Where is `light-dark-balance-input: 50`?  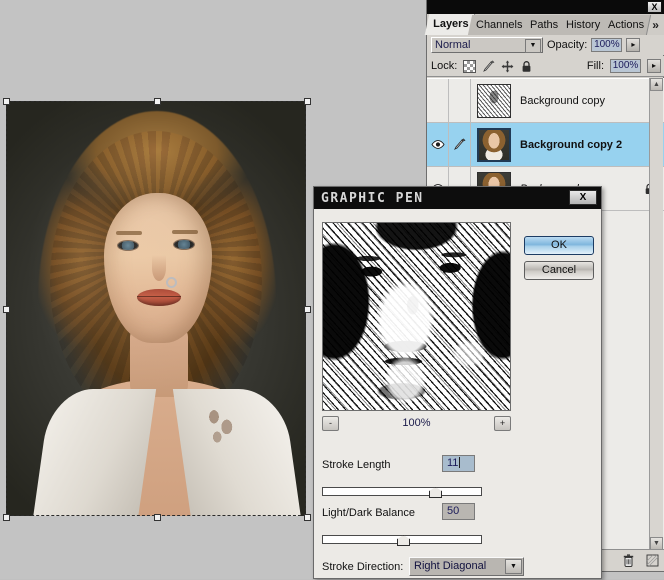 light-dark-balance-input: 50 is located at coordinates (458, 511).